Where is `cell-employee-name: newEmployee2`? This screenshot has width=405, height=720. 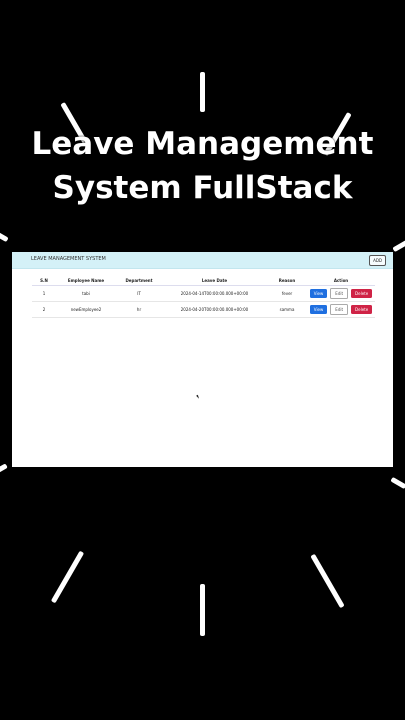 cell-employee-name: newEmployee2 is located at coordinates (86, 309).